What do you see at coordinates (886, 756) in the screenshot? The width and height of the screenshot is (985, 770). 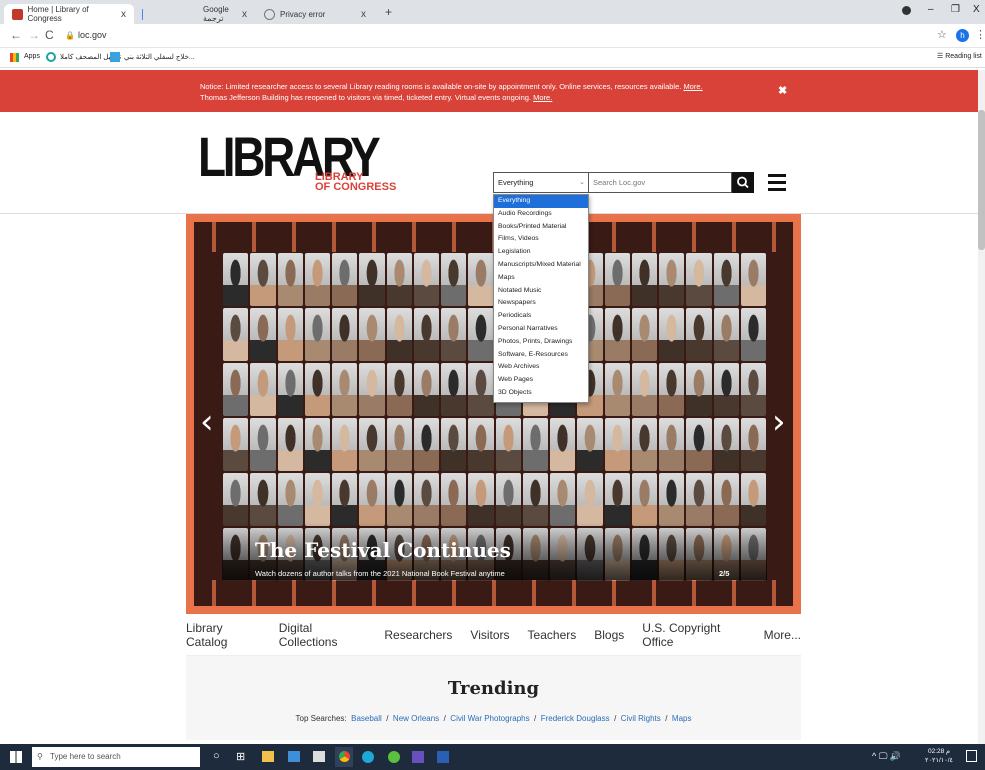 I see `system-tray-icons: ^ 🖵 🔊` at bounding box center [886, 756].